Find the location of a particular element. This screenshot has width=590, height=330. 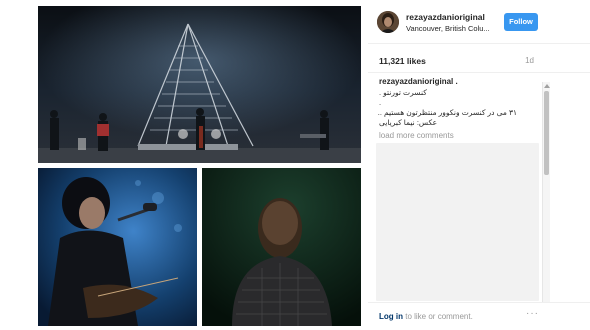

caption-line: عکس: نیما کبریایی is located at coordinates (408, 122).